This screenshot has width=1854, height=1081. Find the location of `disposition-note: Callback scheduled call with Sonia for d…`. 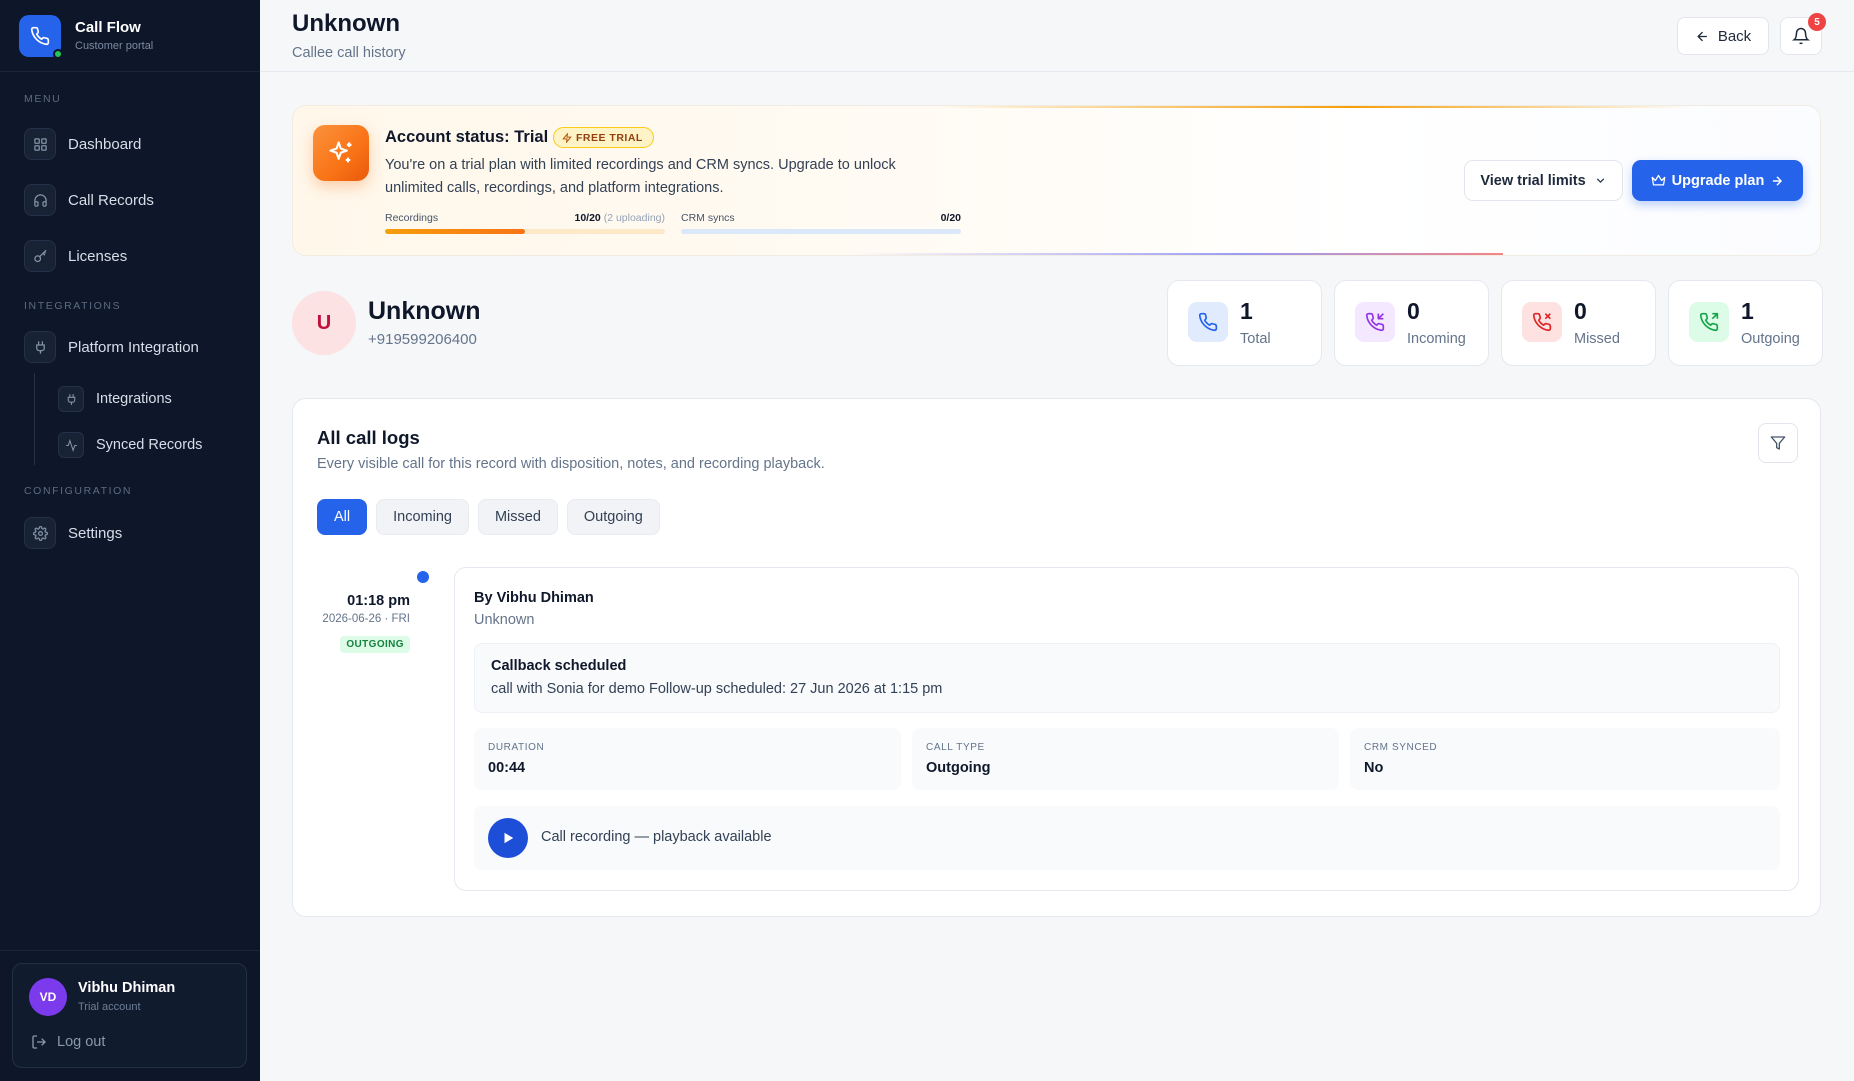

disposition-note: Callback scheduled call with Sonia for d… is located at coordinates (1127, 678).